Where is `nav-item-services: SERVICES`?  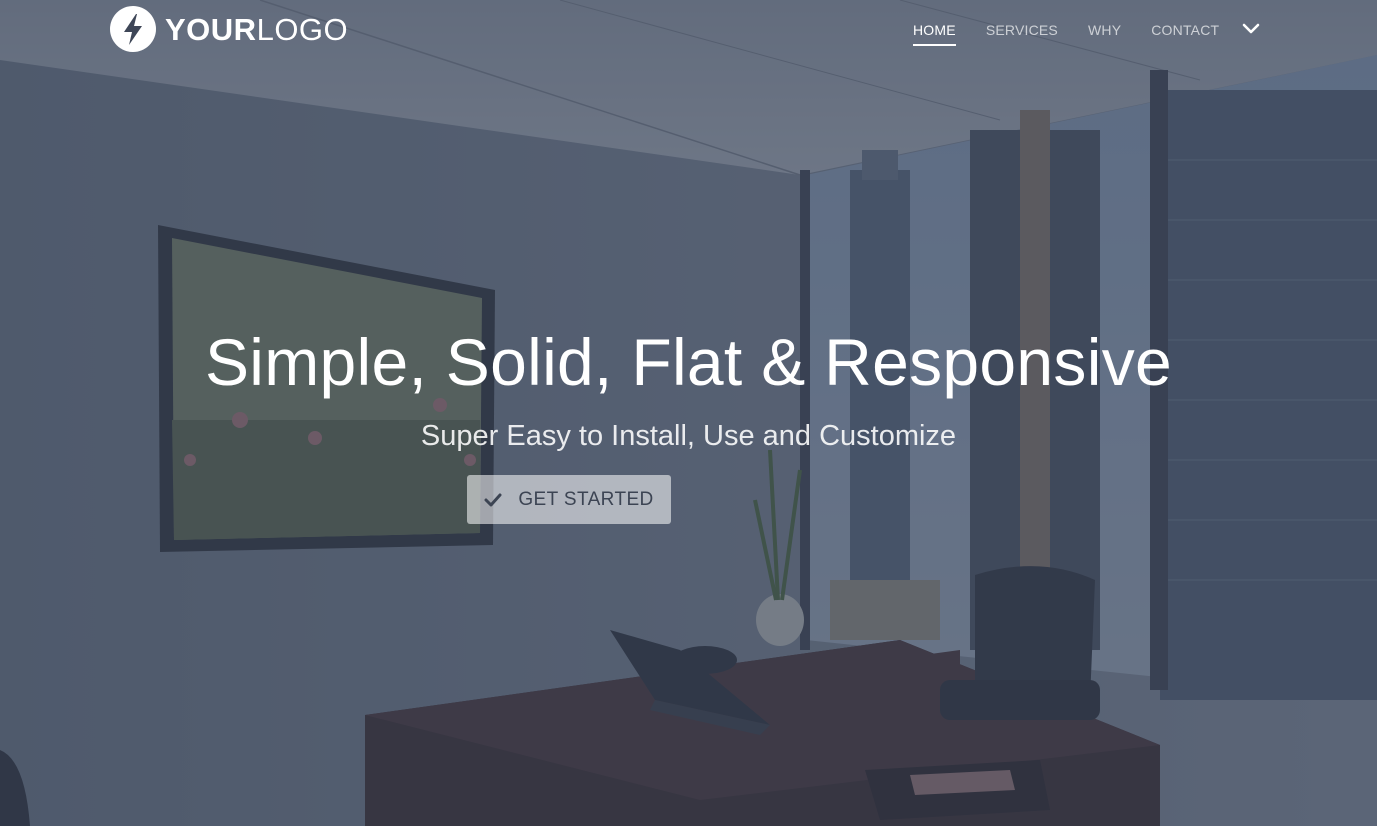 nav-item-services: SERVICES is located at coordinates (1022, 29).